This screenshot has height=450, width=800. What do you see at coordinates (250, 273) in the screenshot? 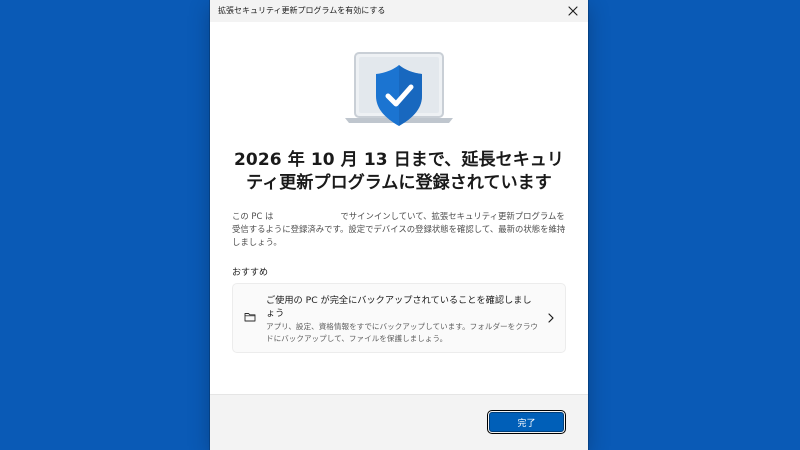
I see `recommendations-label: おすすめ` at bounding box center [250, 273].